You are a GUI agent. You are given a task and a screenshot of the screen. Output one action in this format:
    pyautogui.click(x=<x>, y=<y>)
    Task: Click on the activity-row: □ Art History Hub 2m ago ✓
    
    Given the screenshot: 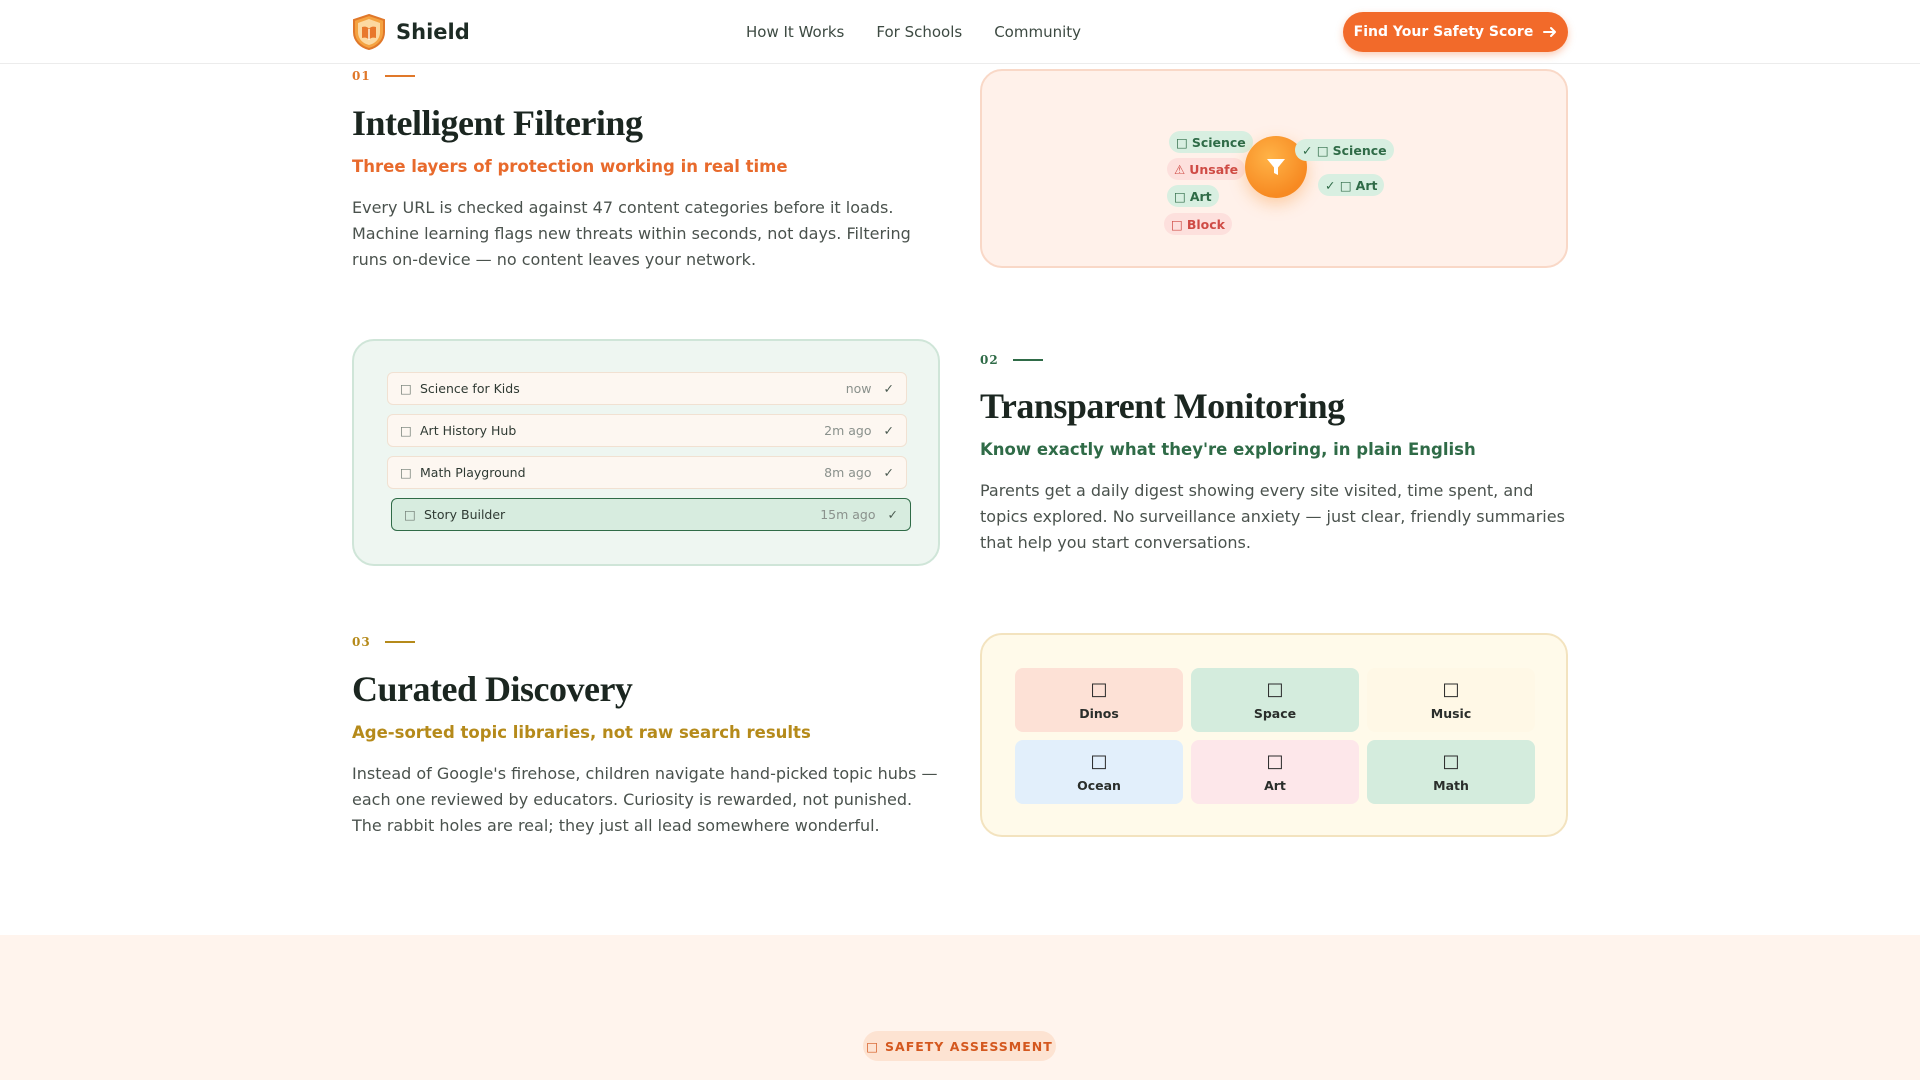 What is the action you would take?
    pyautogui.click(x=647, y=430)
    